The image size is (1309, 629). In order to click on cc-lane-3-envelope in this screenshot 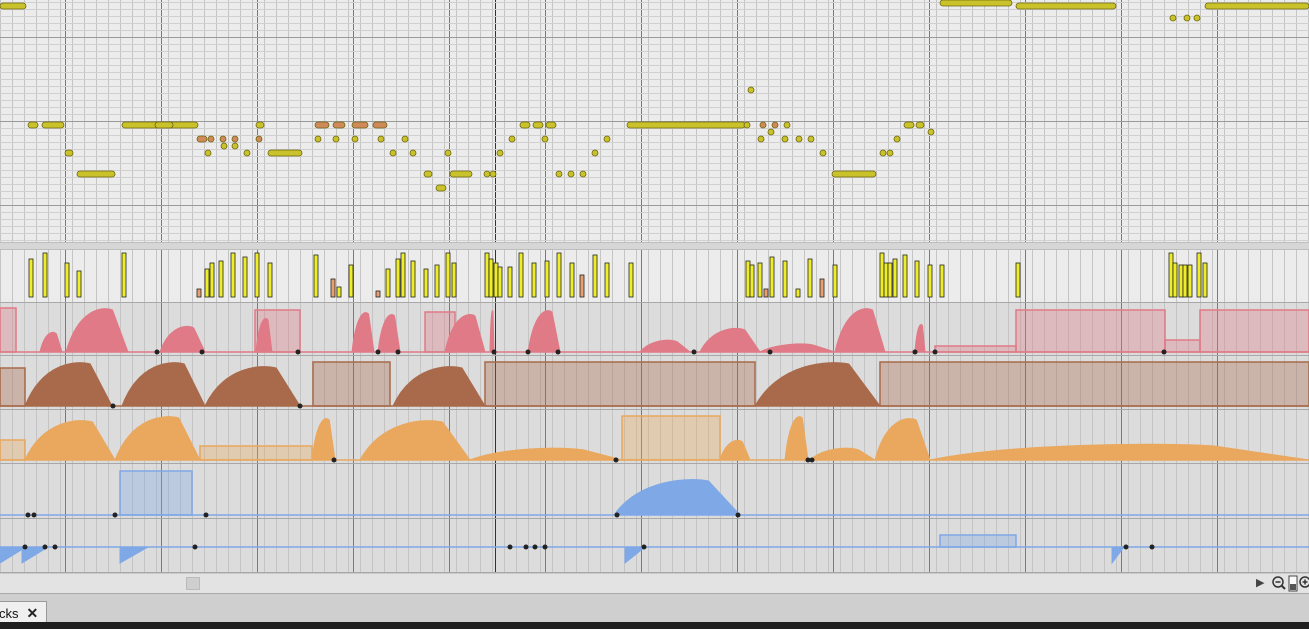, I will do `click(654, 437)`.